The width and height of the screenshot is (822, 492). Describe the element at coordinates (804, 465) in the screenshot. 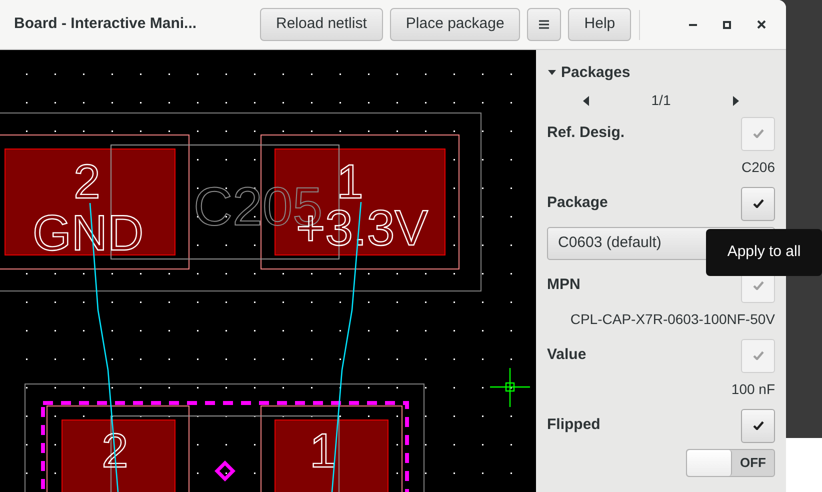

I see `desktop-background` at that location.